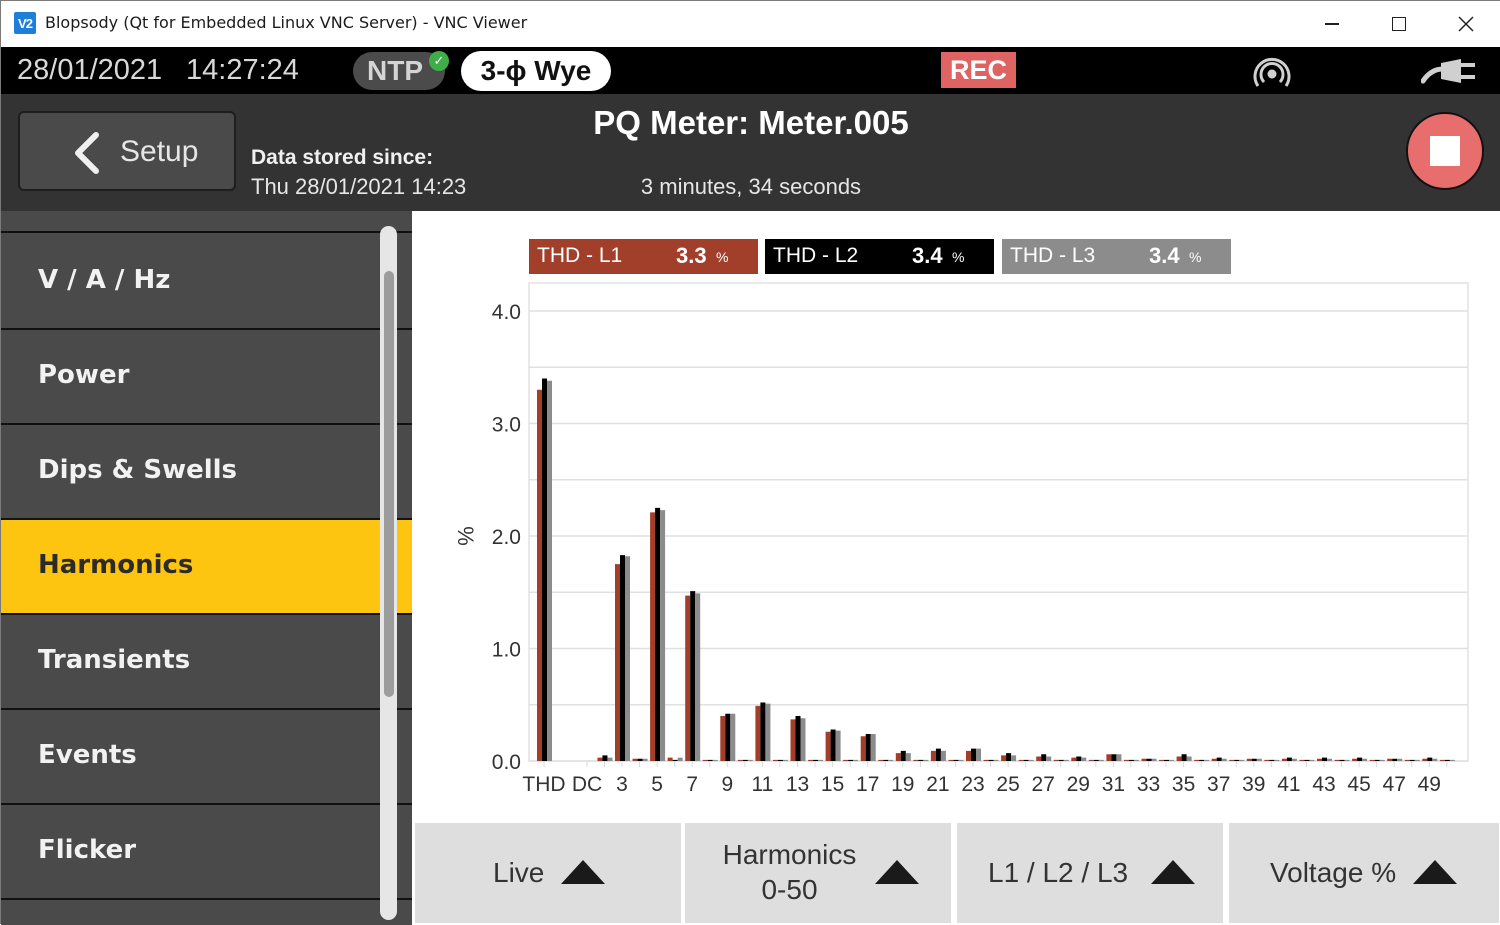  I want to click on sidebar-item-v-a-hz: V / A / Hz, so click(206, 282).